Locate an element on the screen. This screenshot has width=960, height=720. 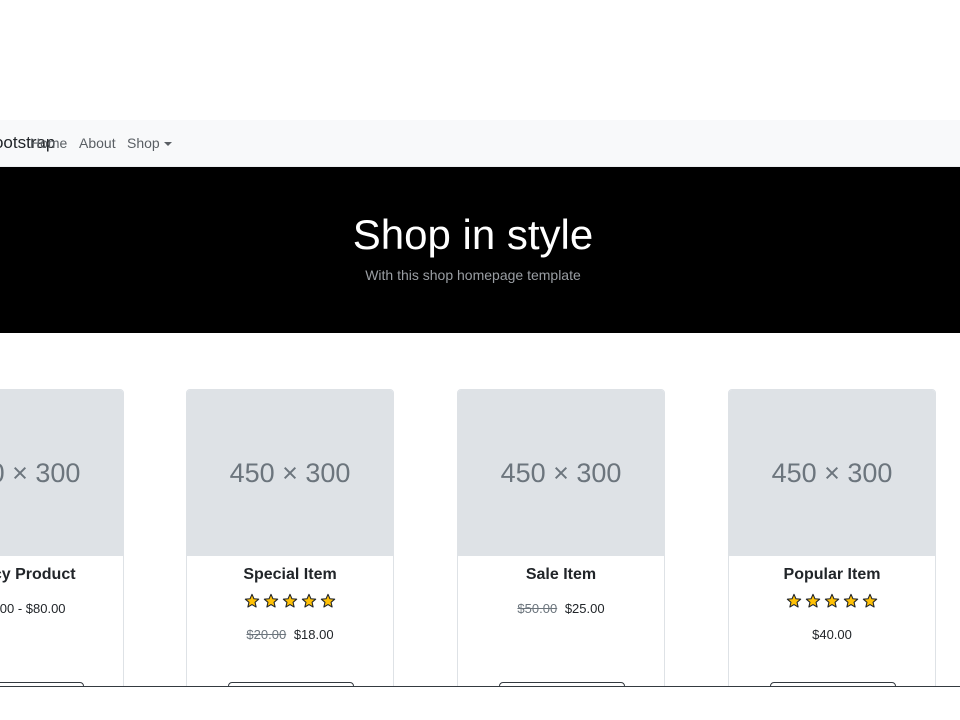
nav-link-about: About is located at coordinates (97, 143).